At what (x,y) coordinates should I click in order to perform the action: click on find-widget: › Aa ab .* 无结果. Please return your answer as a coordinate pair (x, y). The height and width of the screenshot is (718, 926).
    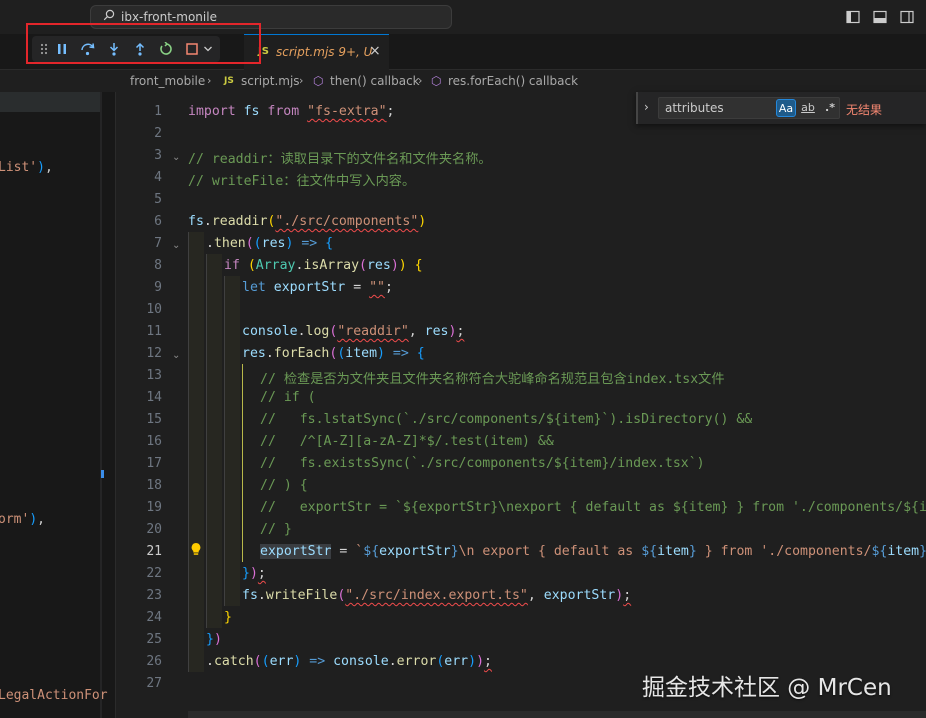
    Looking at the image, I should click on (781, 108).